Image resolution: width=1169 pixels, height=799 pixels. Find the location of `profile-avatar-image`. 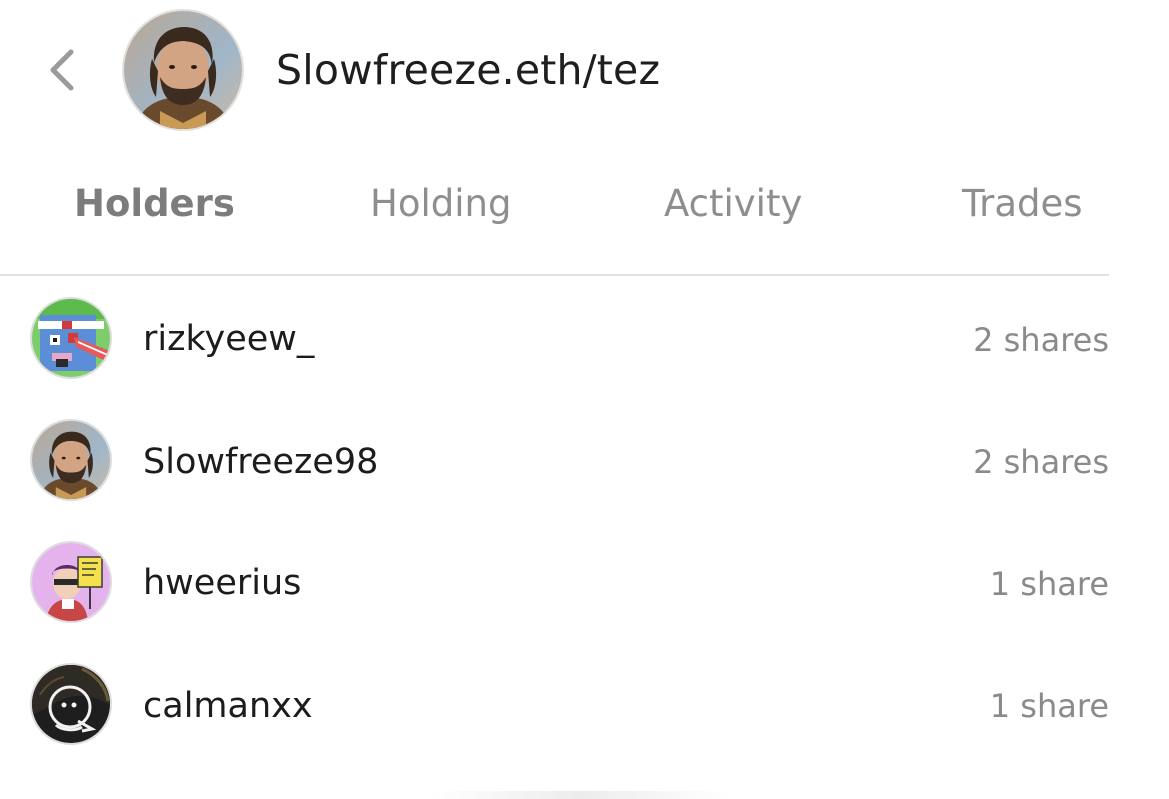

profile-avatar-image is located at coordinates (183, 70).